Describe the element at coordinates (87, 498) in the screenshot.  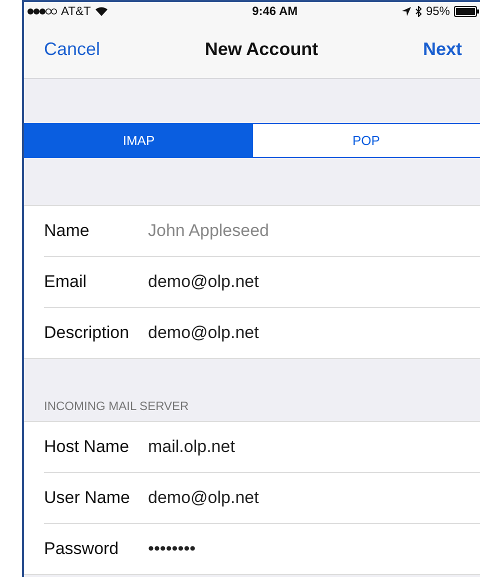
I see `field-label: User Name` at that location.